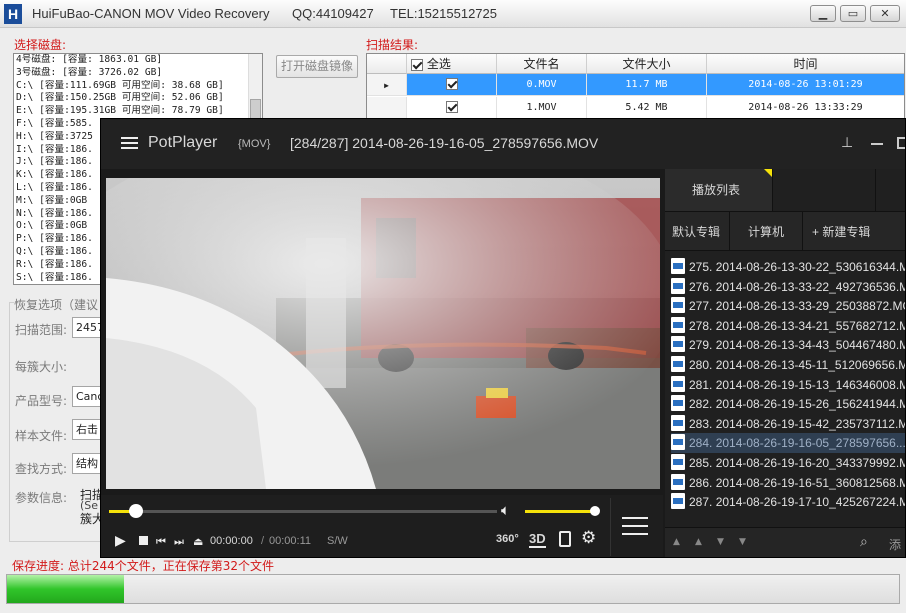 The width and height of the screenshot is (906, 613). What do you see at coordinates (179, 542) in the screenshot?
I see `next-icon: ⏭` at bounding box center [179, 542].